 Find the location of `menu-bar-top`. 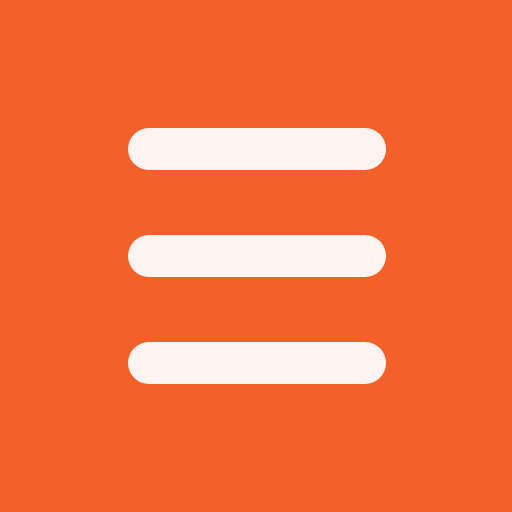

menu-bar-top is located at coordinates (257, 149).